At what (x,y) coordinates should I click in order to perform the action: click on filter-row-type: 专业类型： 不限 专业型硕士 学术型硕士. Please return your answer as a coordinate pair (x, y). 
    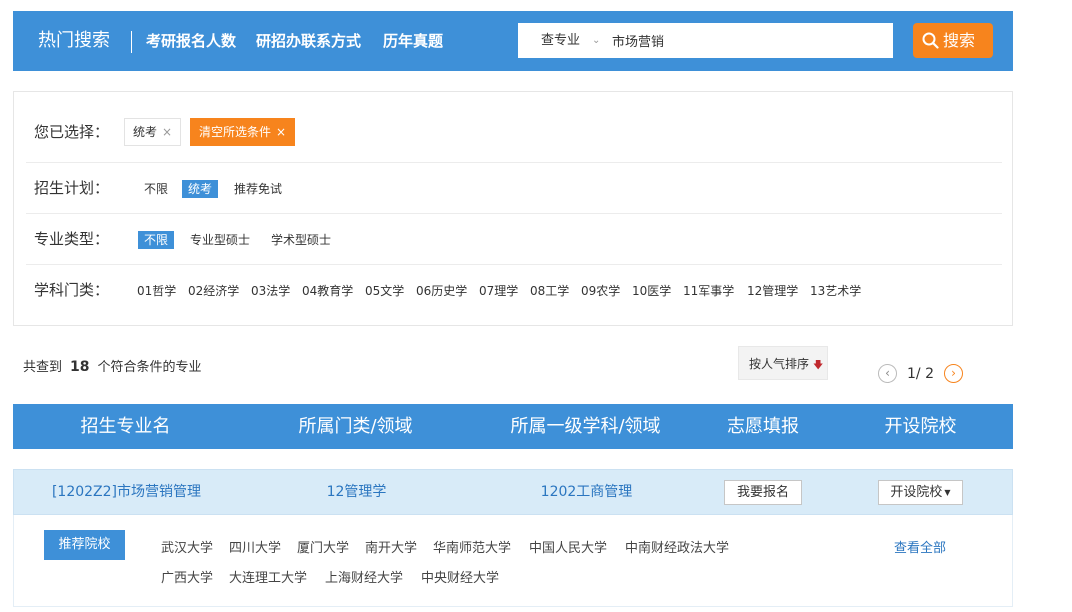
    Looking at the image, I should click on (514, 239).